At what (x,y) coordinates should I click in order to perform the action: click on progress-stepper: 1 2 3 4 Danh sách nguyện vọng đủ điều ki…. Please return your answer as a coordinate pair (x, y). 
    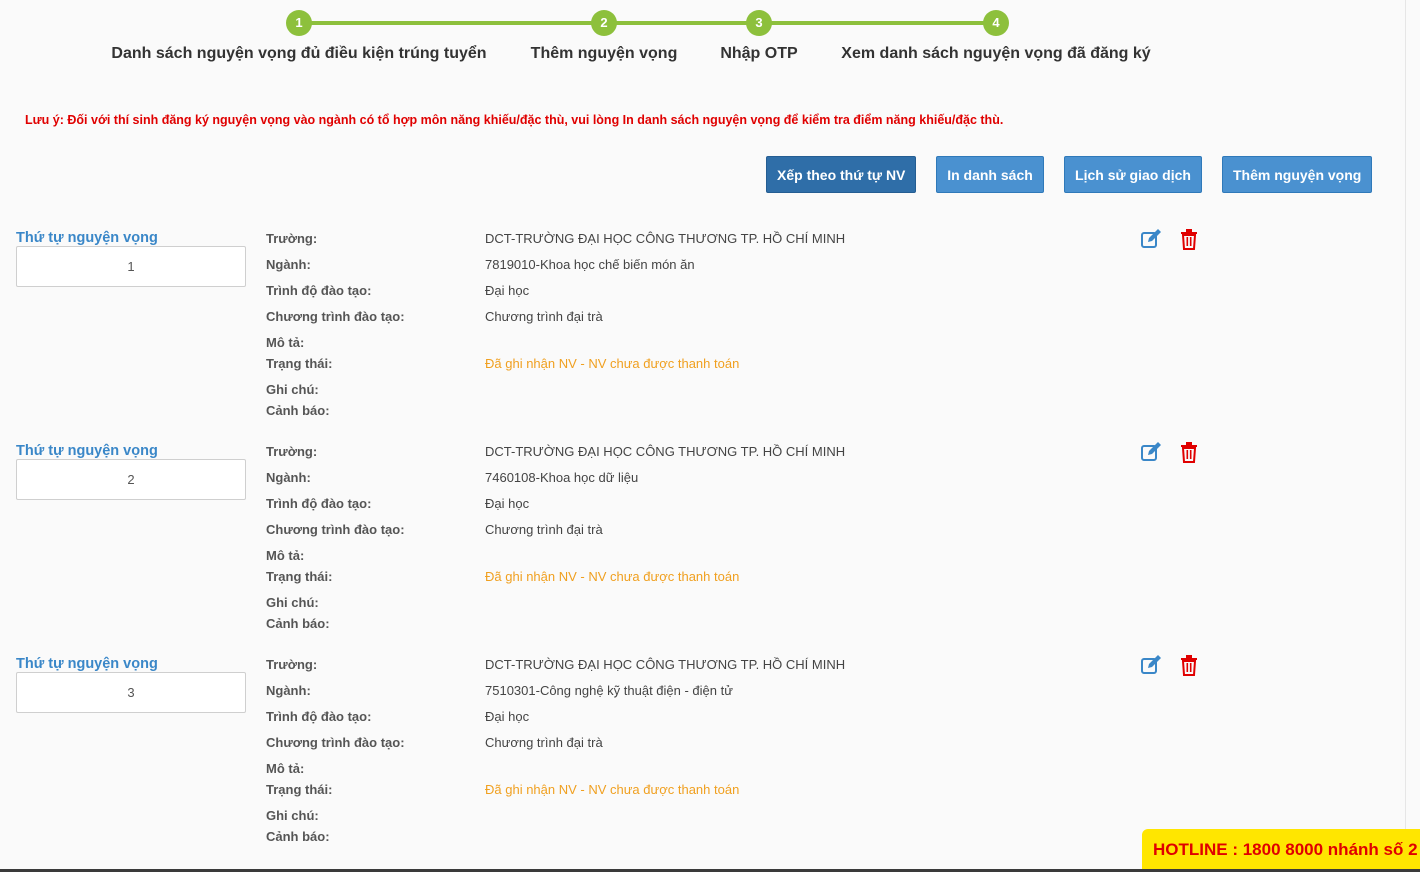
    Looking at the image, I should click on (710, 40).